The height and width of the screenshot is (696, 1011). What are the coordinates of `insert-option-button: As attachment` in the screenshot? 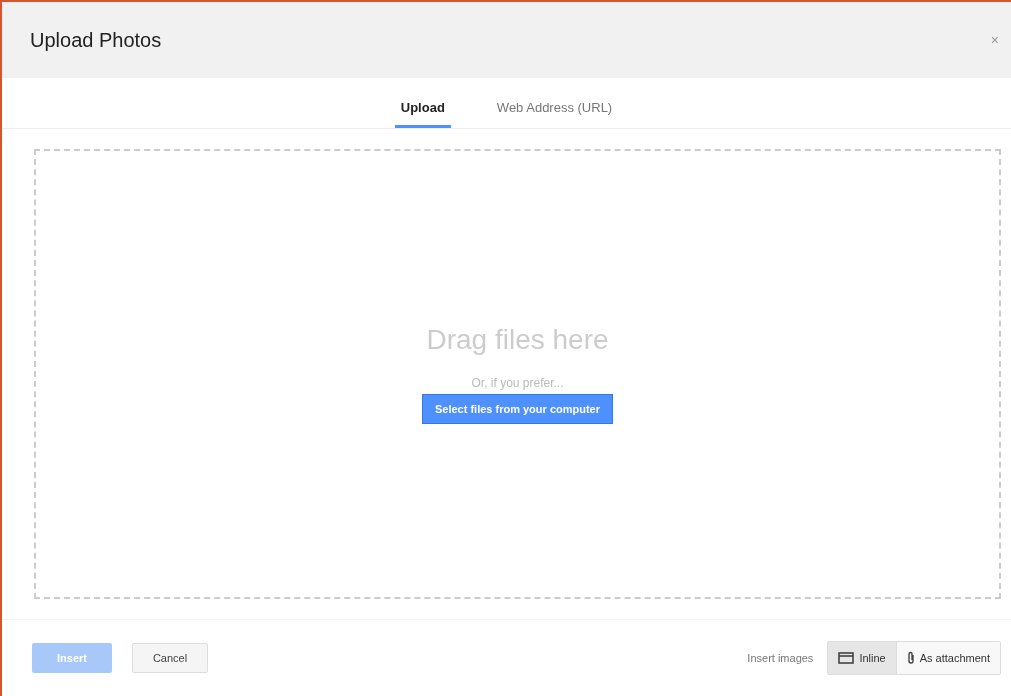 It's located at (947, 658).